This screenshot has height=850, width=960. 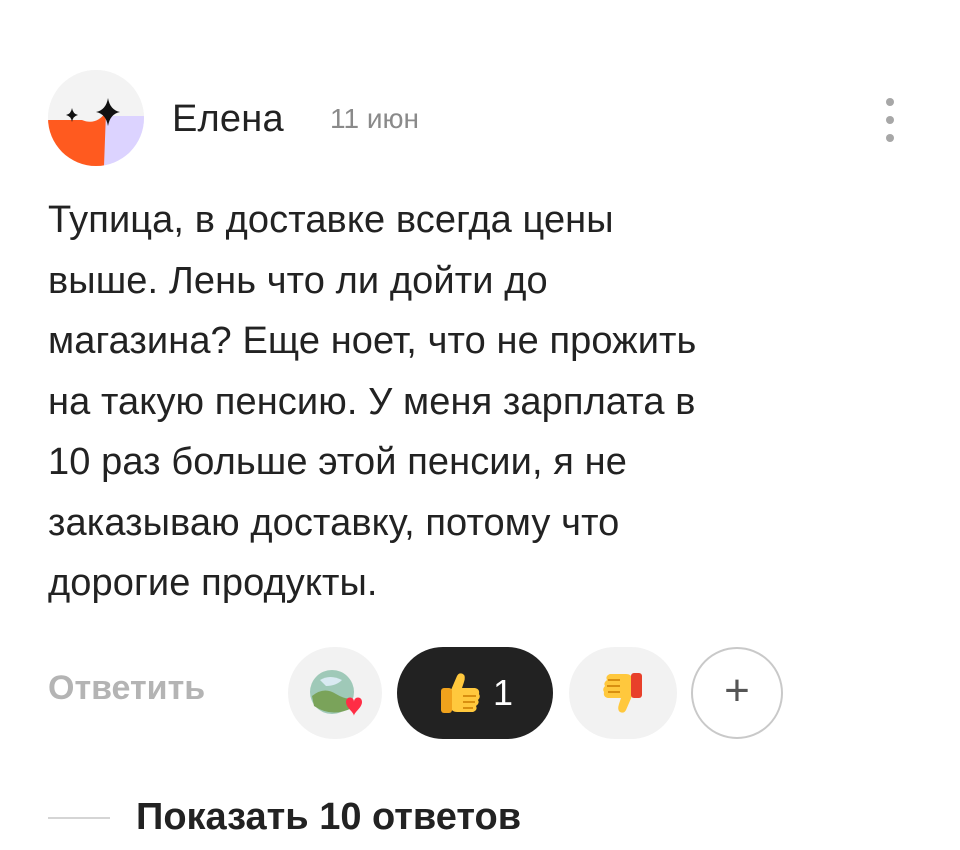 I want to click on comment-actions: Ответить 1 +, so click(x=478, y=695).